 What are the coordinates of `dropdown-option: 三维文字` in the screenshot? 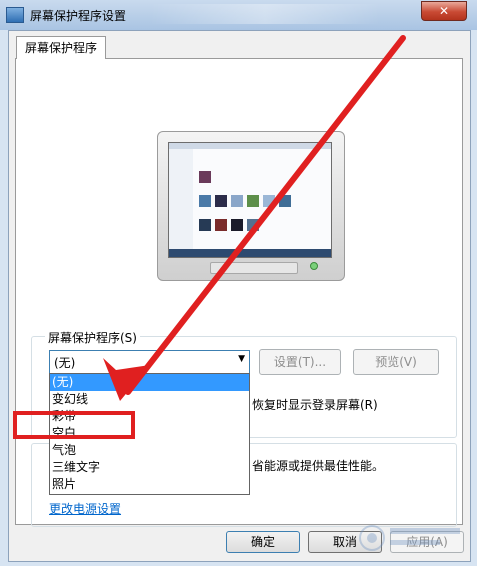 It's located at (149, 467).